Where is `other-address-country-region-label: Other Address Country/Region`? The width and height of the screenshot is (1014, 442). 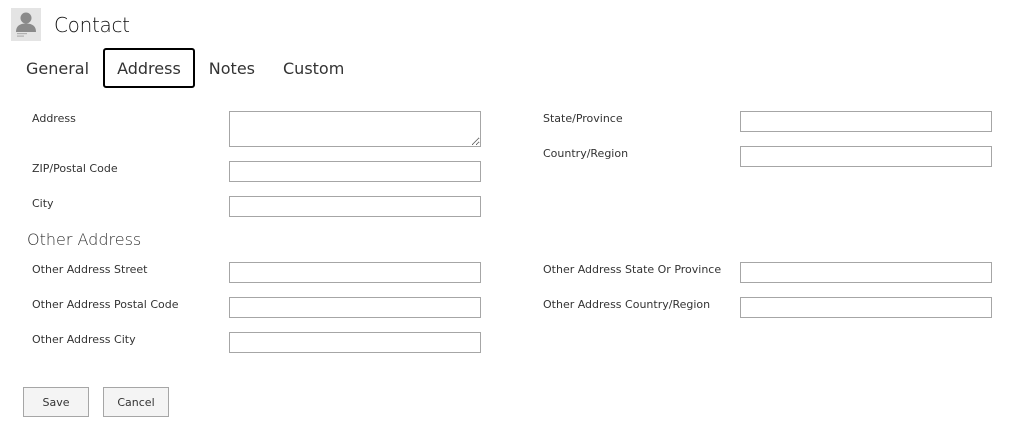 other-address-country-region-label: Other Address Country/Region is located at coordinates (627, 304).